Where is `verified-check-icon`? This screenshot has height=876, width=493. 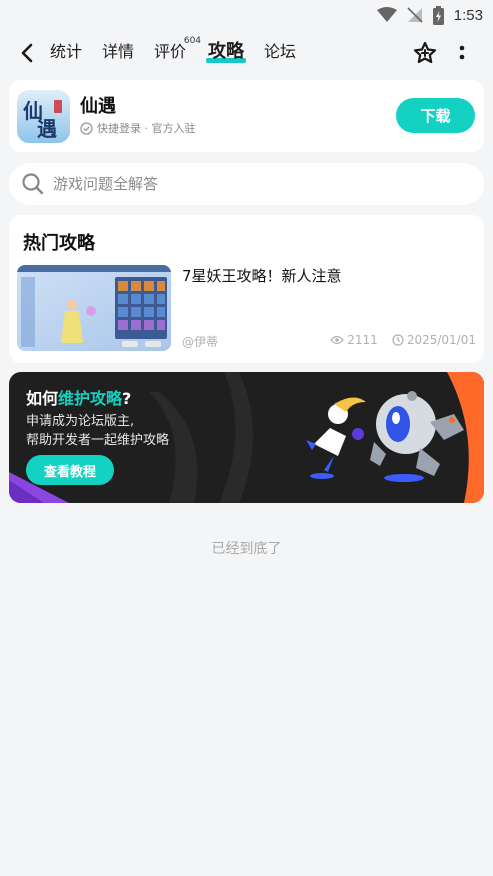 verified-check-icon is located at coordinates (86, 128).